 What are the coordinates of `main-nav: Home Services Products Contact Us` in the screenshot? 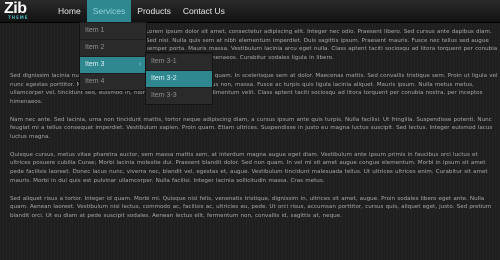 It's located at (141, 11).